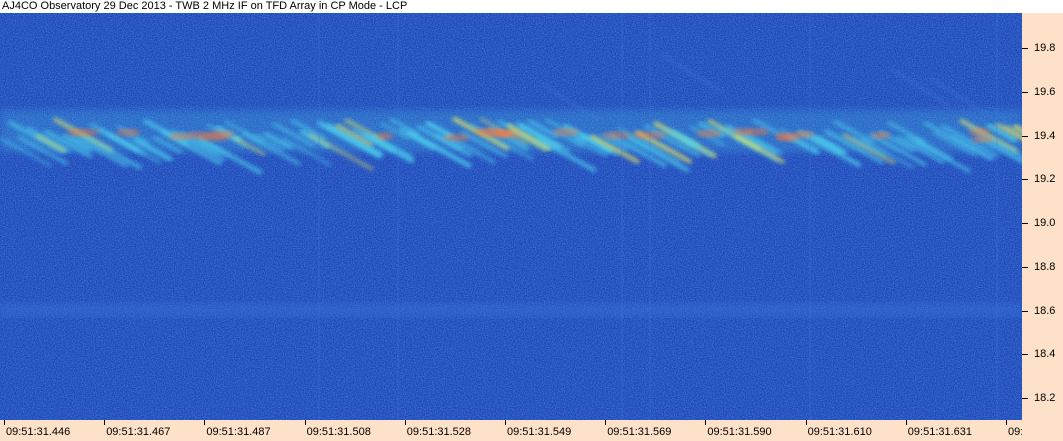  I want to click on x-tick-label: 09:51:31.549, so click(539, 432).